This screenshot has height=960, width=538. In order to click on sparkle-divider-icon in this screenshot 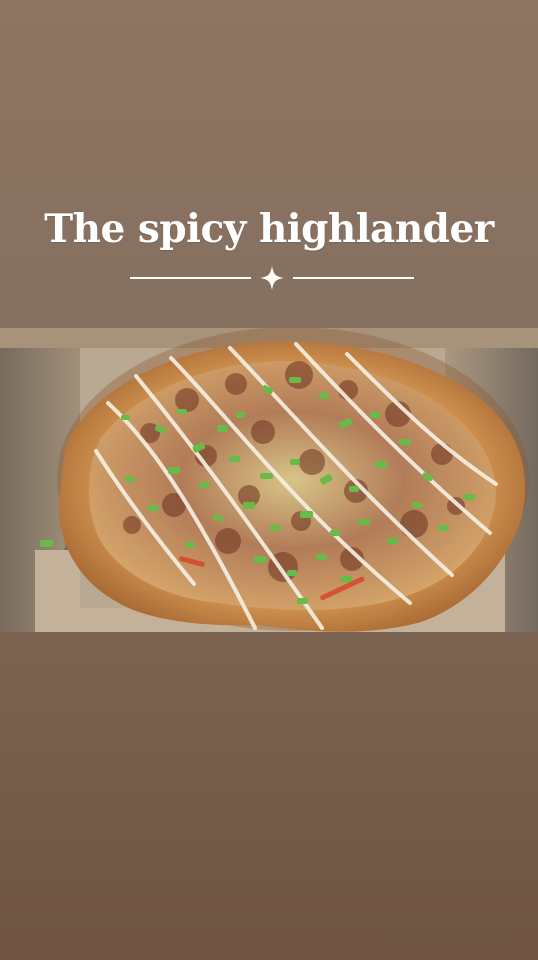, I will do `click(272, 278)`.